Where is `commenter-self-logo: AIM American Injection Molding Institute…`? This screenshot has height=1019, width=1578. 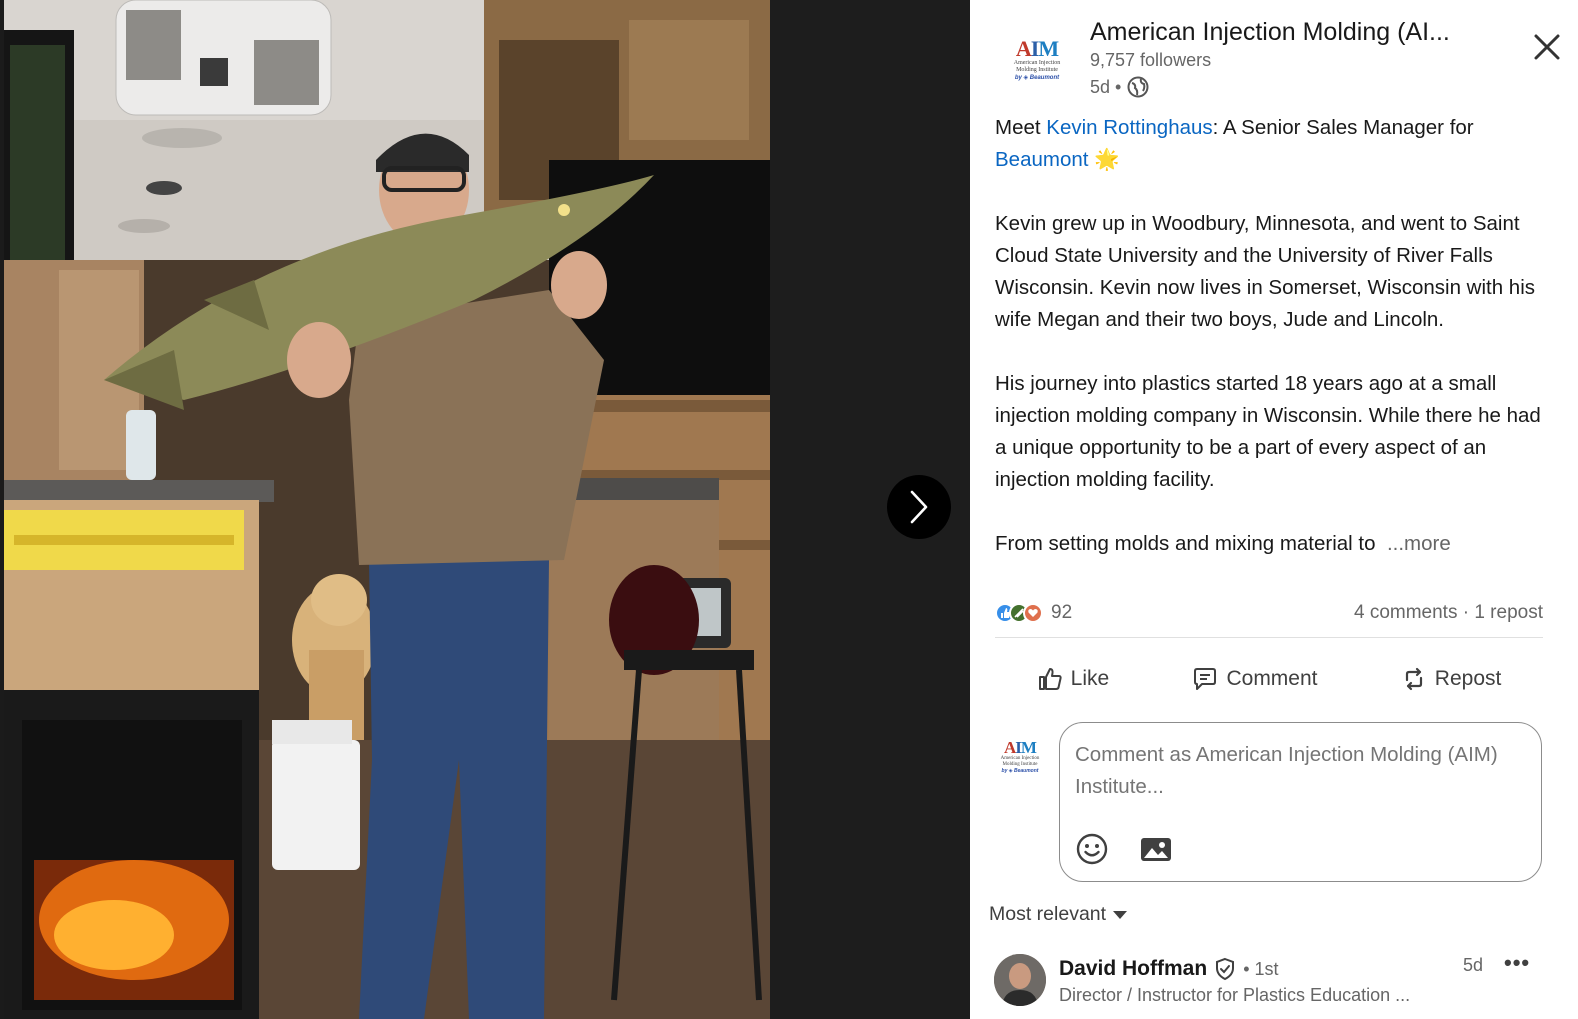
commenter-self-logo: AIM American Injection Molding Institute… is located at coordinates (1020, 756).